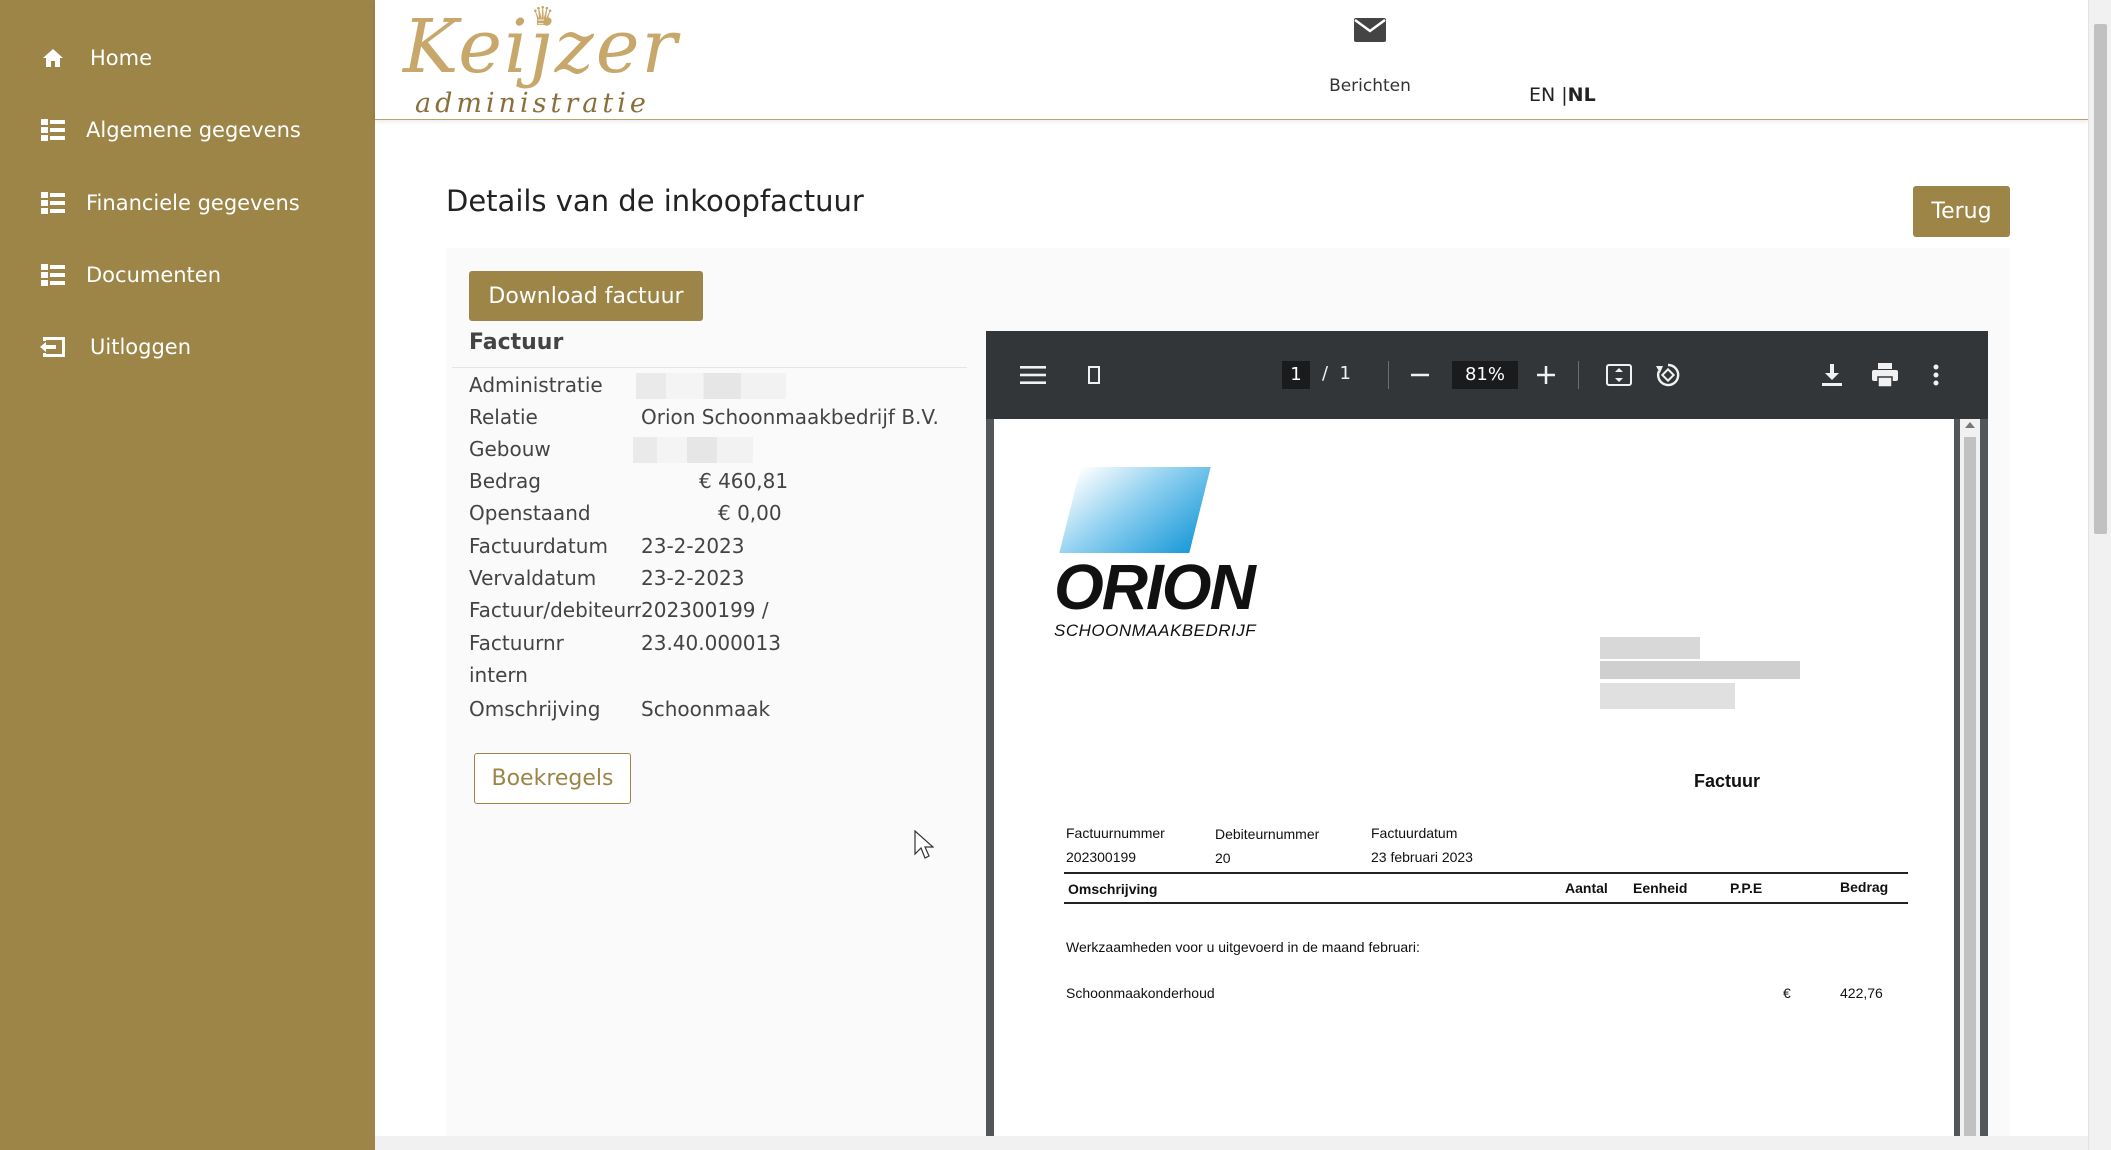  Describe the element at coordinates (530, 513) in the screenshot. I see `field-label-openstaand: Openstaand` at that location.